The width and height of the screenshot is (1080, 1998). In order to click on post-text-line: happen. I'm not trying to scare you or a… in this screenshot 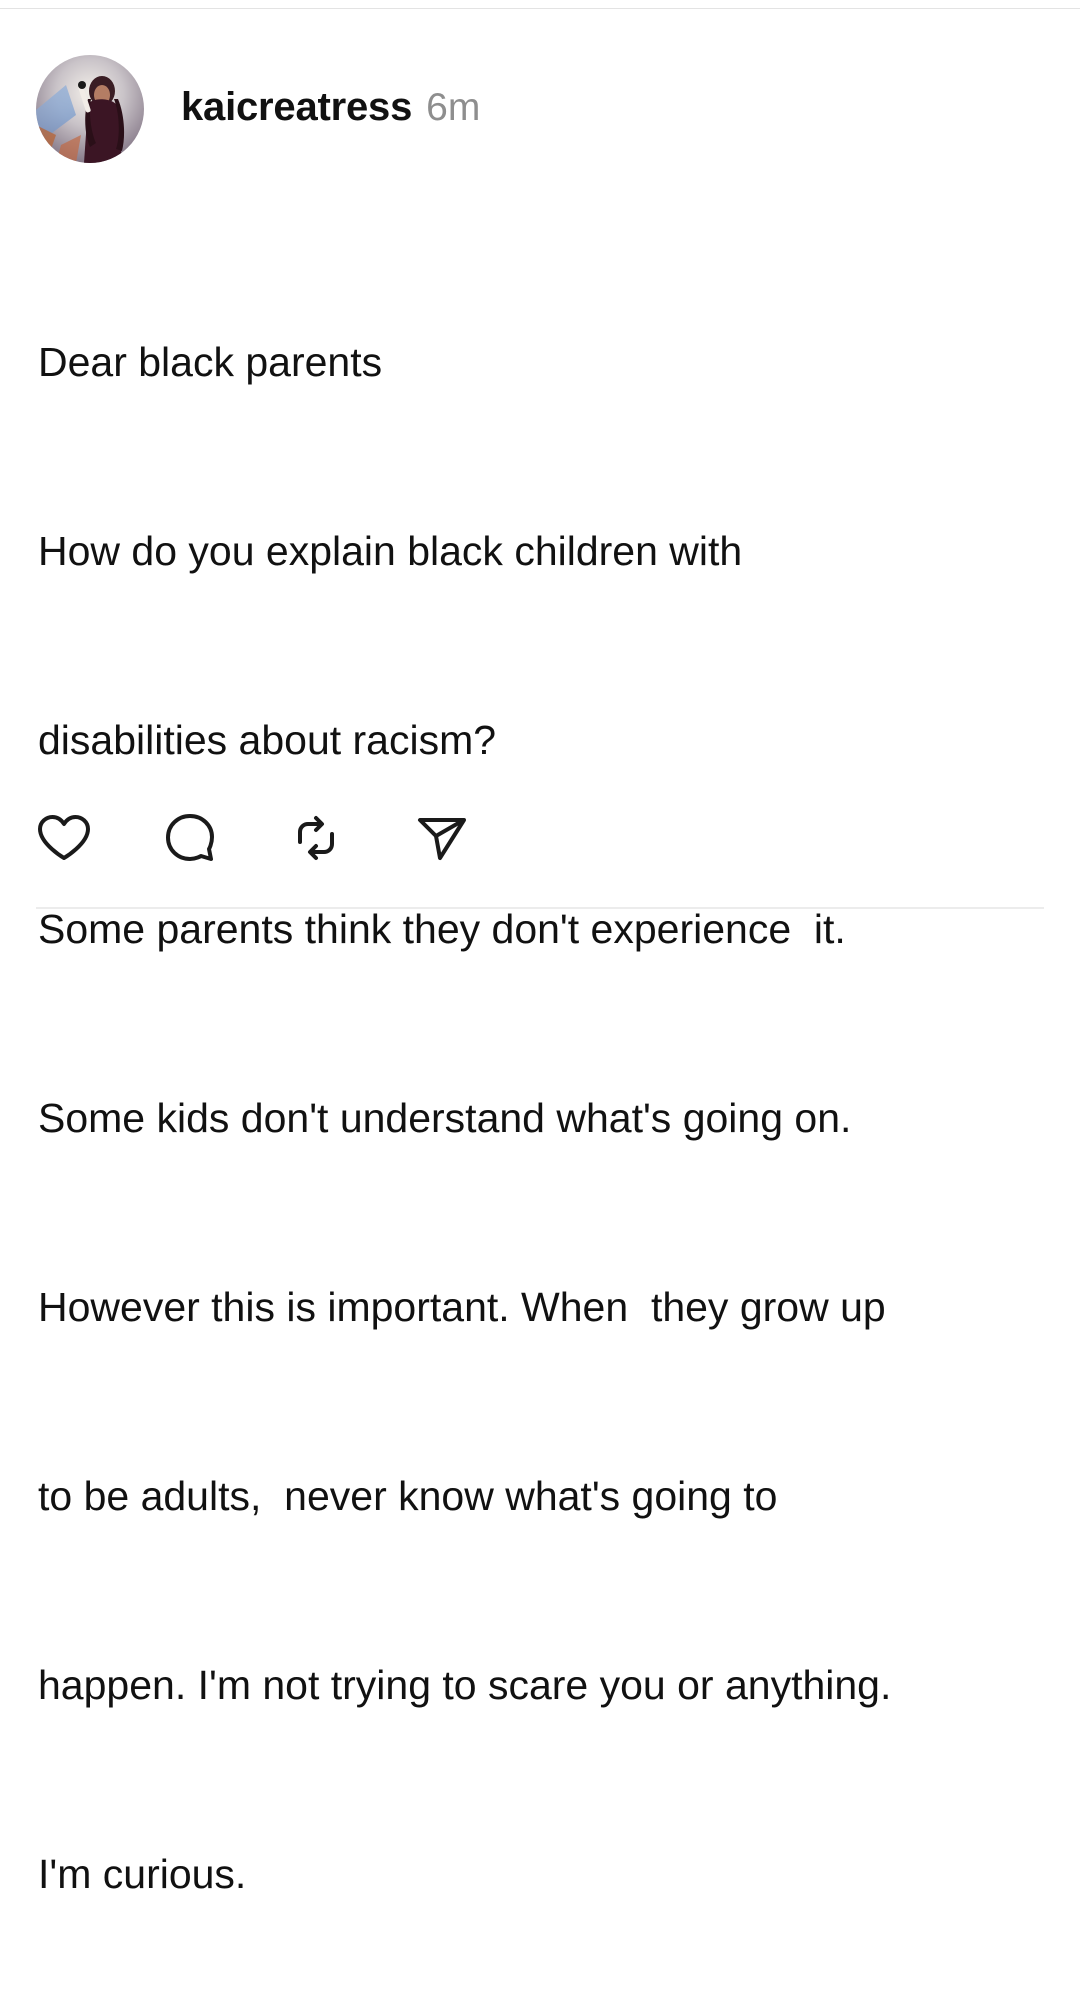, I will do `click(465, 1685)`.